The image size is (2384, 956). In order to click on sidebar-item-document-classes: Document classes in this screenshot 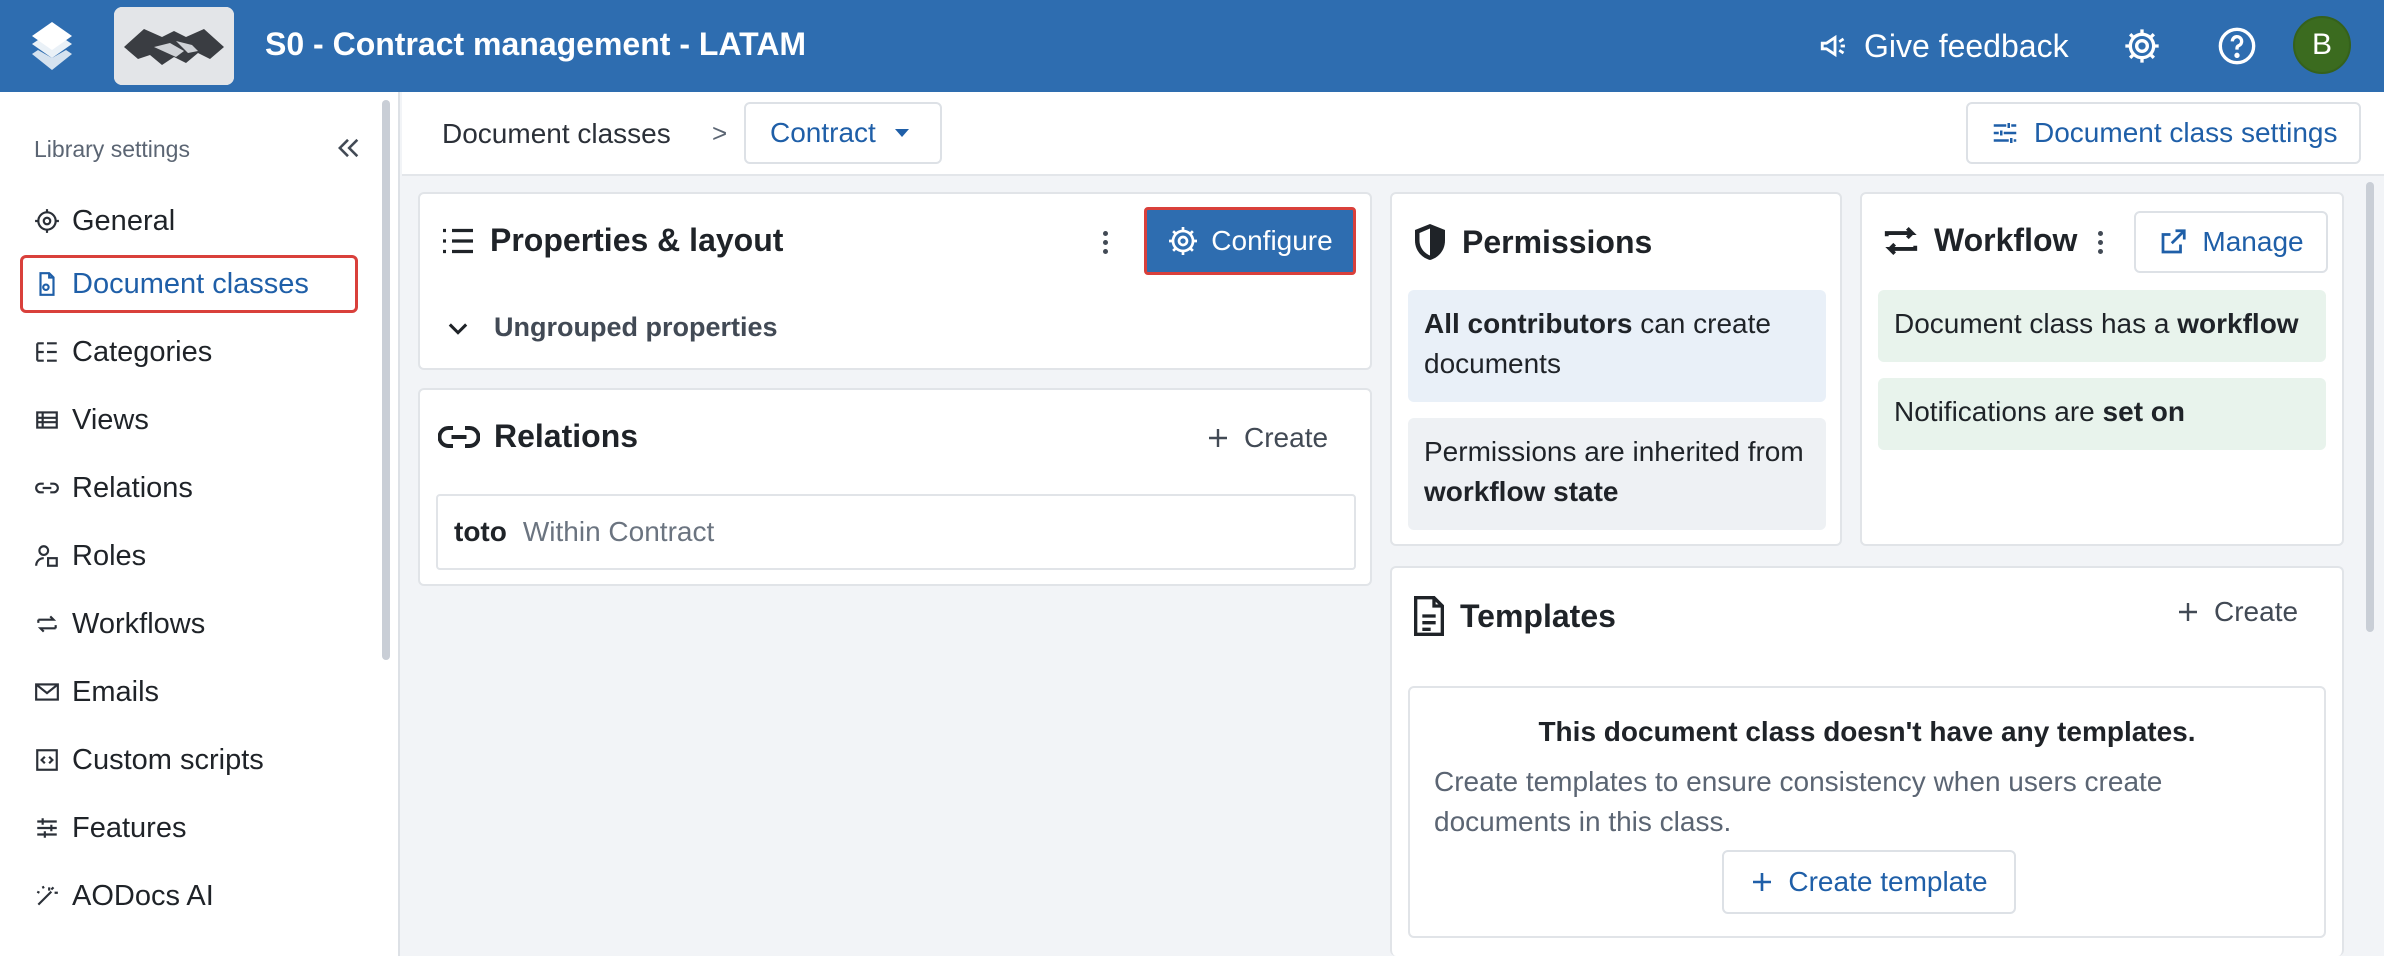, I will do `click(189, 284)`.